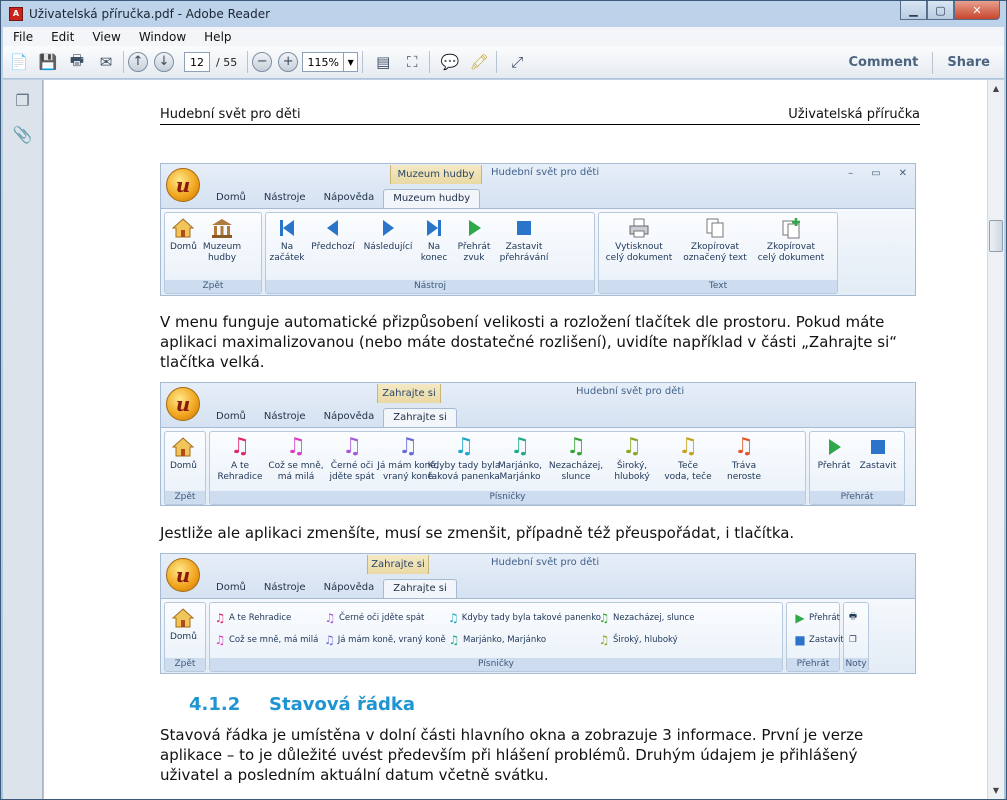  I want to click on song-button: ♫ Teče voda, teče, so click(688, 458).